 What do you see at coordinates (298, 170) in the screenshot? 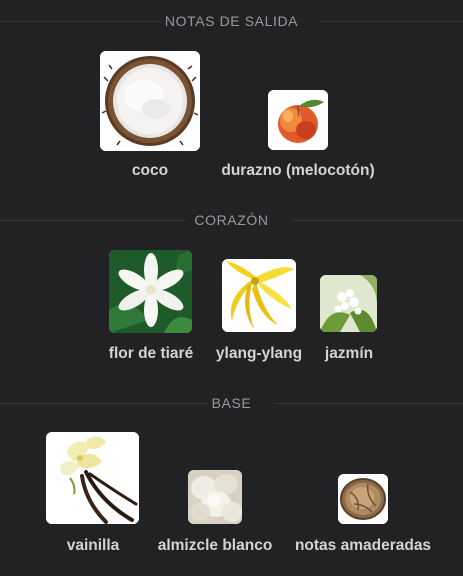
I see `note-label: durazno (melocotón)` at bounding box center [298, 170].